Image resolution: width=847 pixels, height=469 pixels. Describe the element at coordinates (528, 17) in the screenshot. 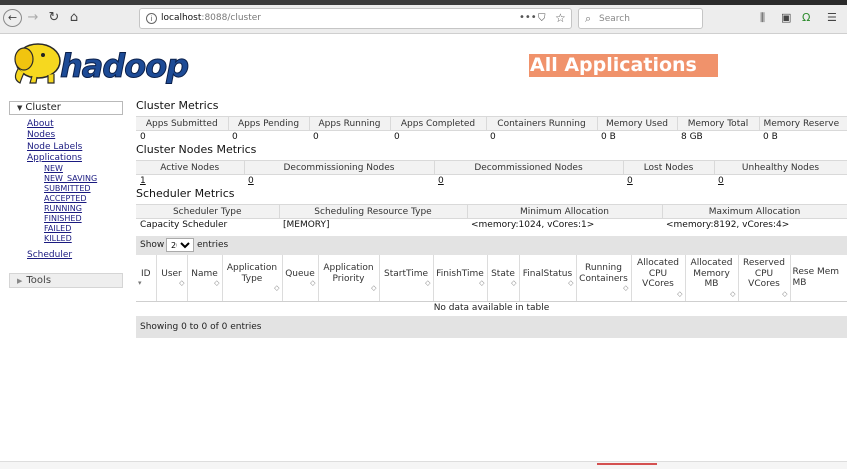

I see `page-actions-icon: •••` at that location.